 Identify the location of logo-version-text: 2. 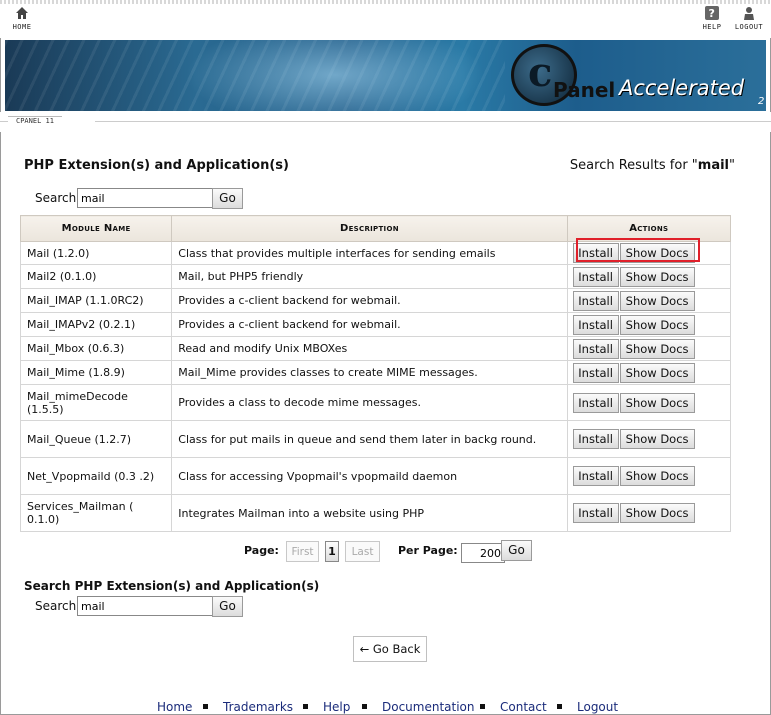
(761, 101).